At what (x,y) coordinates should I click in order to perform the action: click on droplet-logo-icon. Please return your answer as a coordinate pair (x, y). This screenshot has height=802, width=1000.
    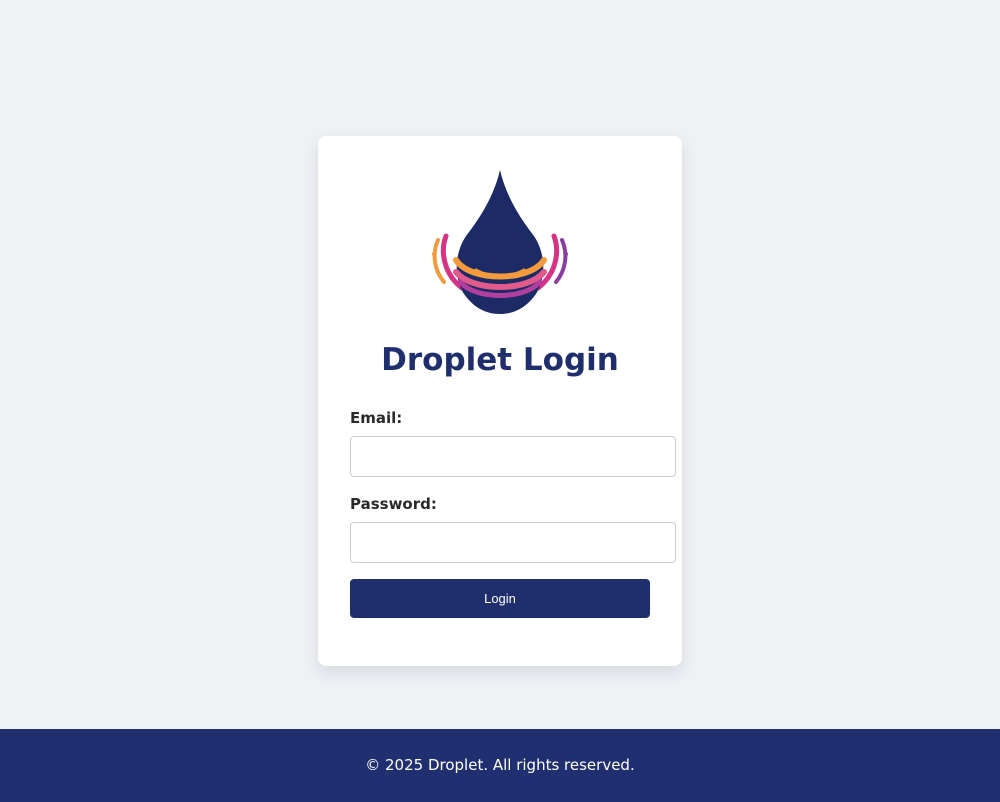
    Looking at the image, I should click on (500, 242).